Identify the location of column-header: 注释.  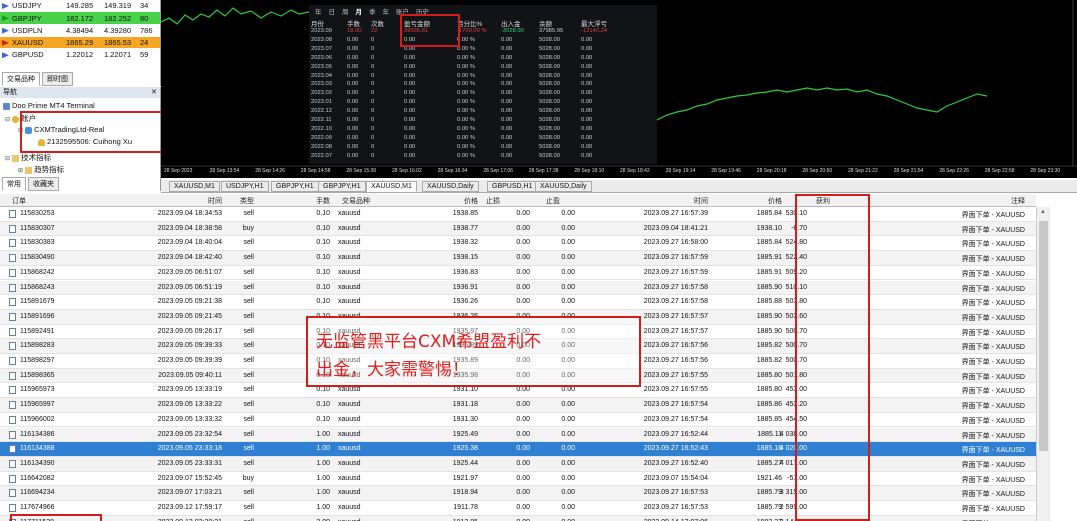
(962, 201).